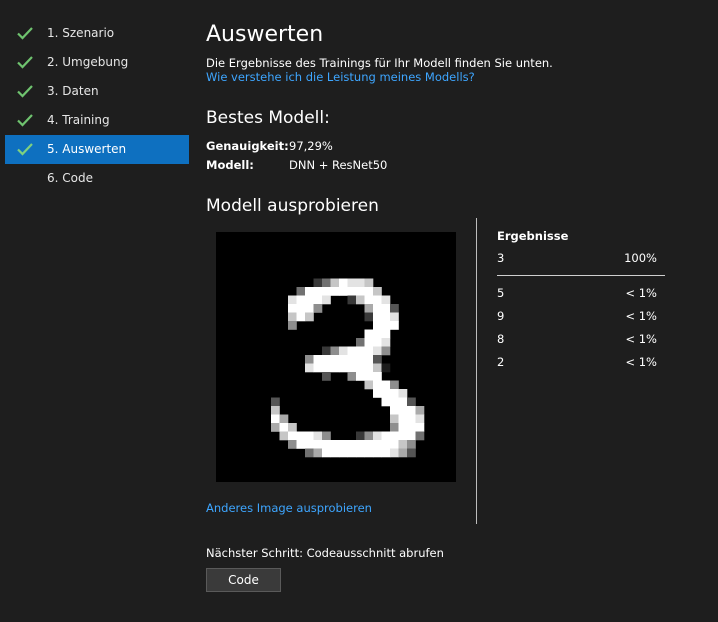 The height and width of the screenshot is (622, 718). I want to click on results-separator, so click(581, 275).